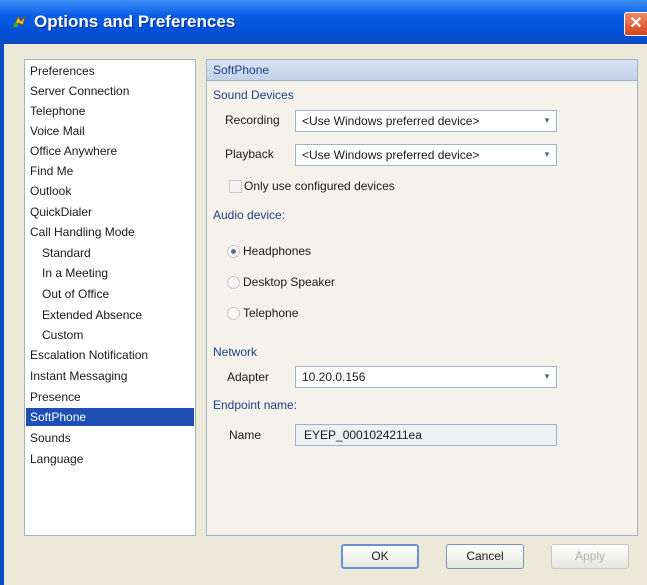  What do you see at coordinates (62, 335) in the screenshot?
I see `tree-item-custom: Custom` at bounding box center [62, 335].